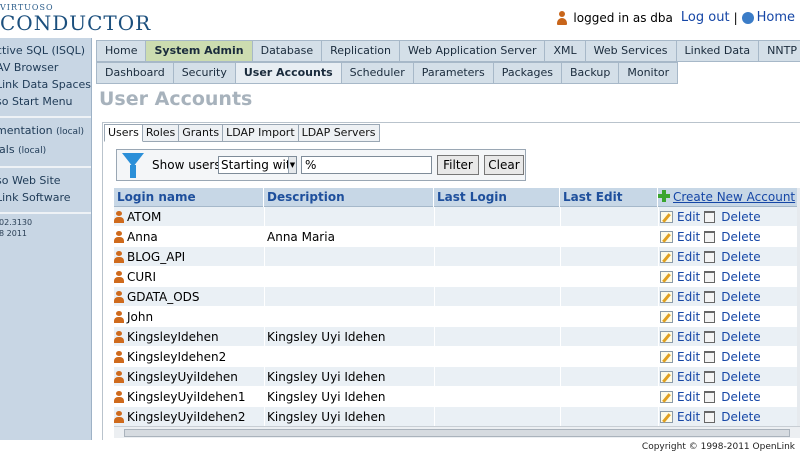 This screenshot has height=455, width=800. What do you see at coordinates (631, 51) in the screenshot?
I see `tab-web-services: Web Services` at bounding box center [631, 51].